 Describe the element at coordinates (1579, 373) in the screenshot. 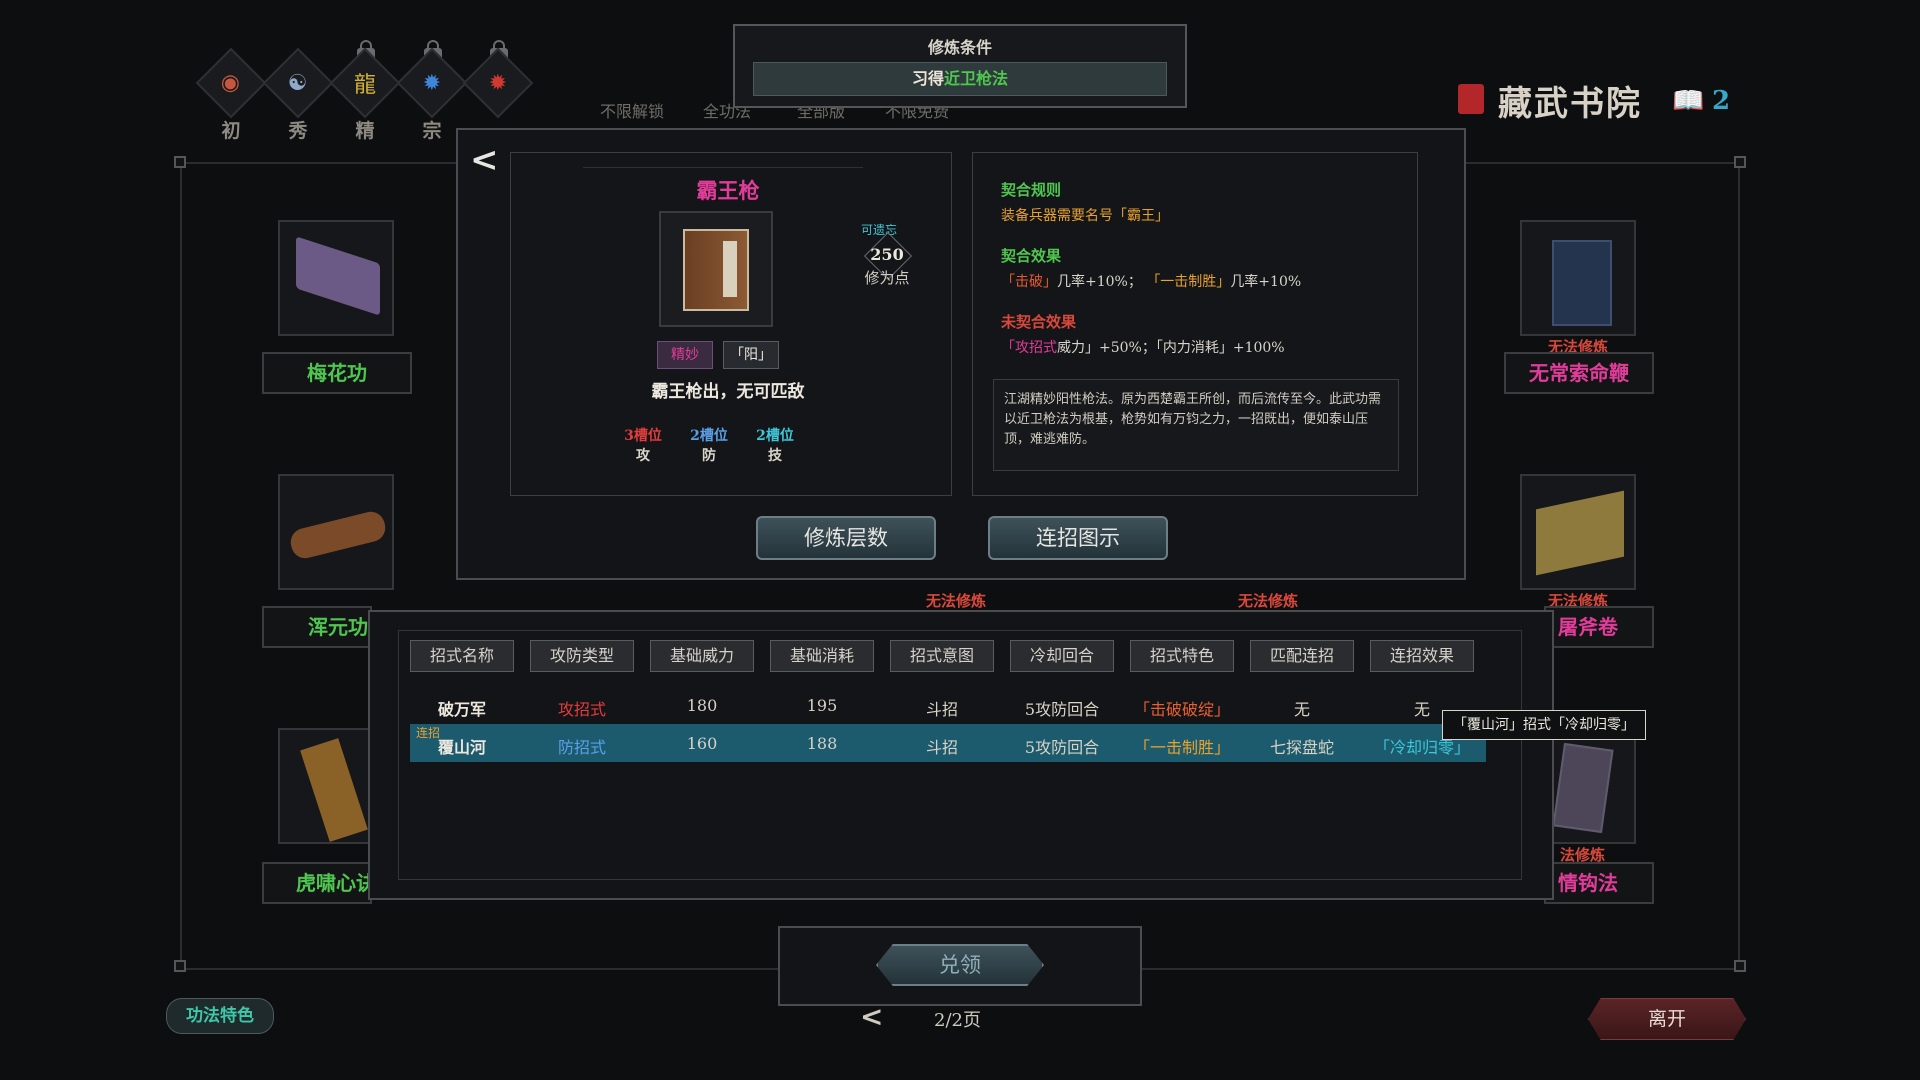

I see `book-name: 无常索命鞭` at that location.